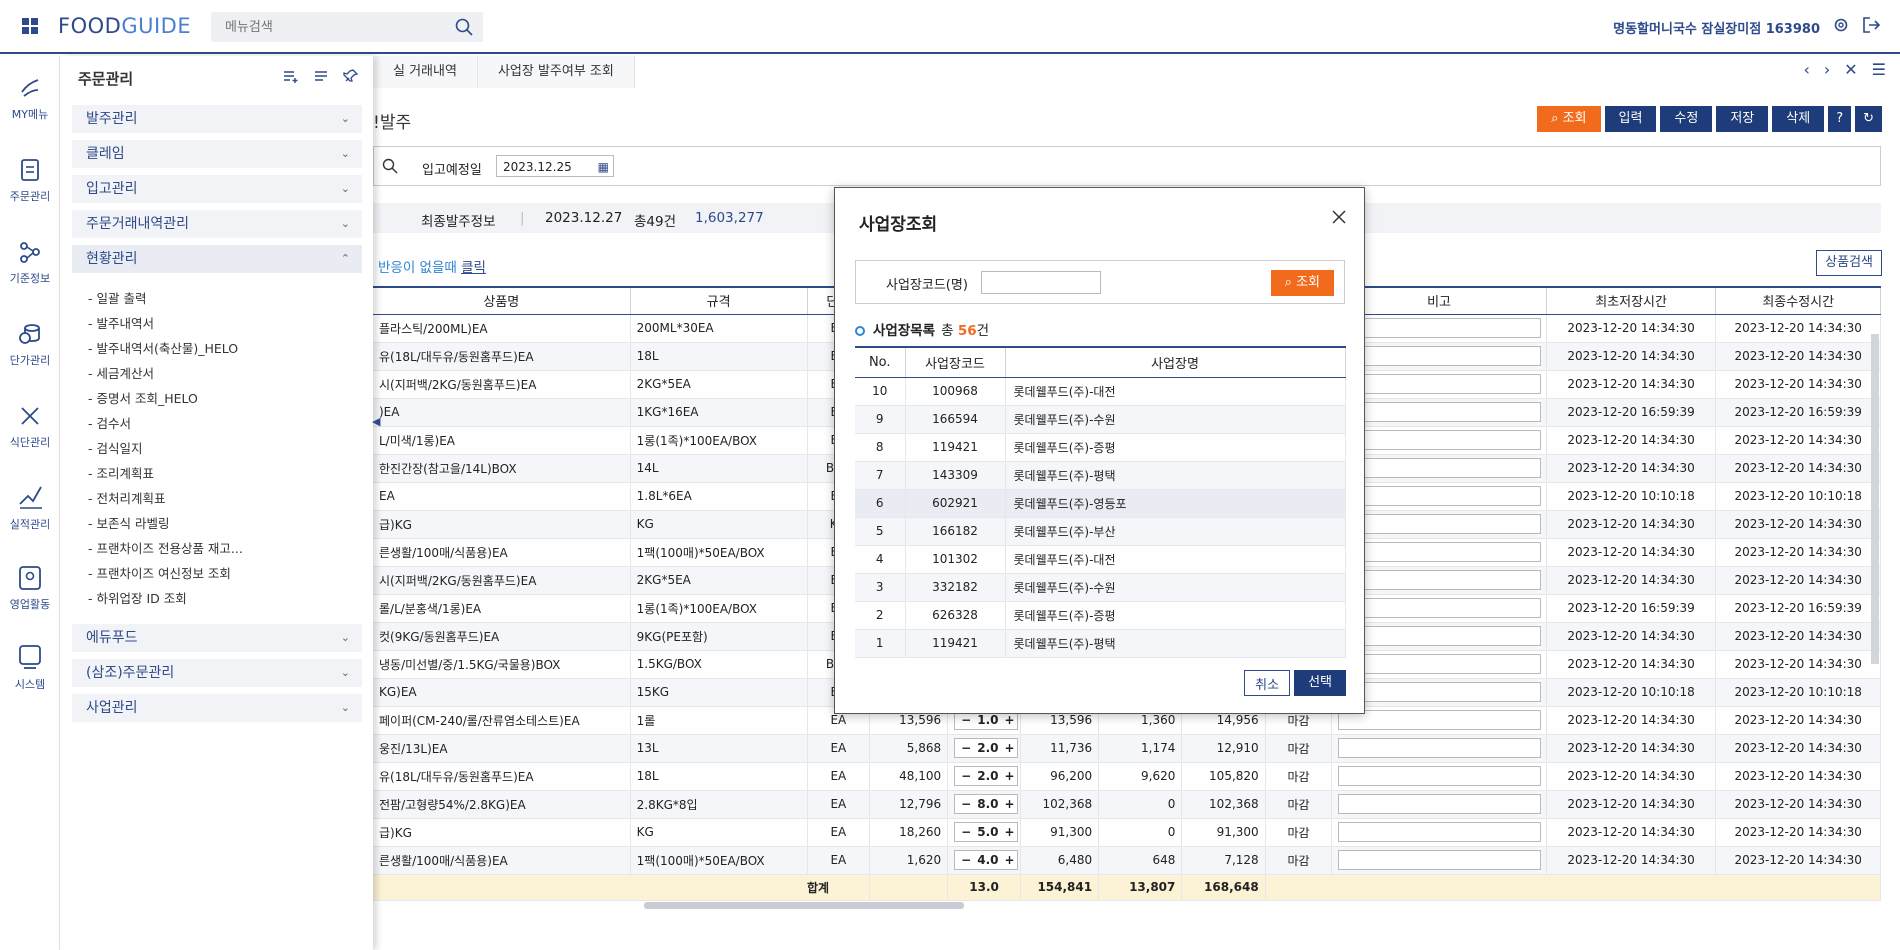 This screenshot has height=950, width=1900. What do you see at coordinates (1100, 643) in the screenshot?
I see `site-list-row: 1 119421 롯데웰푸드(주)-평택` at bounding box center [1100, 643].